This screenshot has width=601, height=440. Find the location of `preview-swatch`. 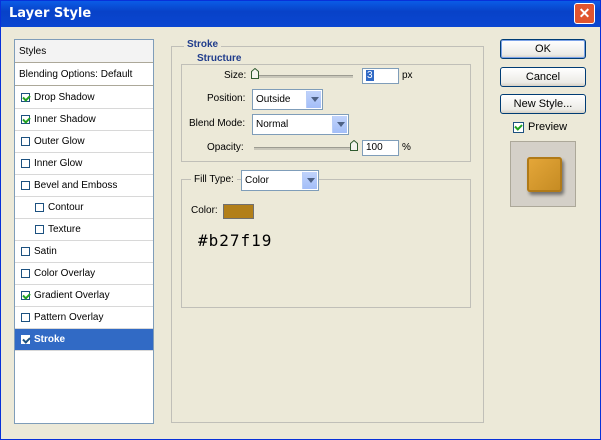

preview-swatch is located at coordinates (544, 174).